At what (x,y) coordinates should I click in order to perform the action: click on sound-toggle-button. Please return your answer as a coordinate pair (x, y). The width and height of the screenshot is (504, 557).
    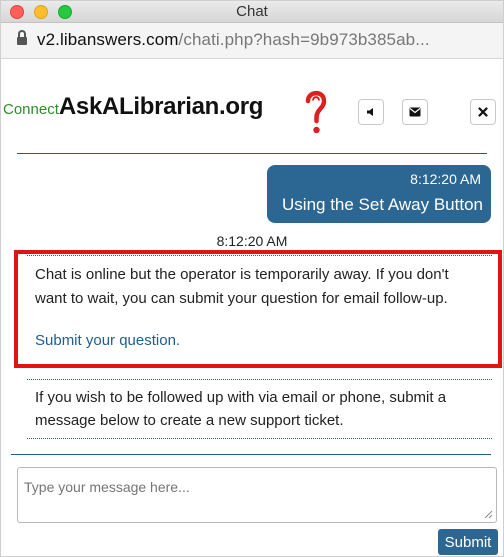
    Looking at the image, I should click on (371, 112).